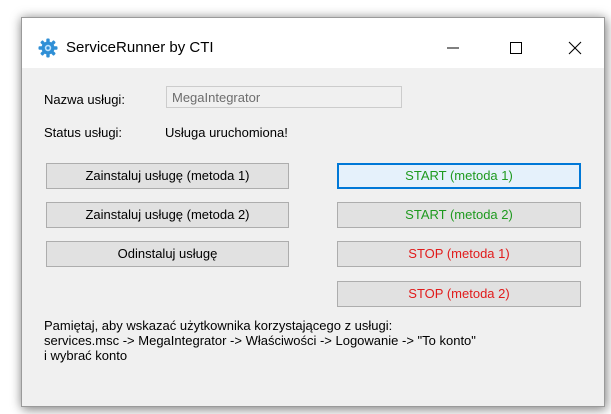 Image resolution: width=611 pixels, height=414 pixels. I want to click on minimize-icon, so click(453, 48).